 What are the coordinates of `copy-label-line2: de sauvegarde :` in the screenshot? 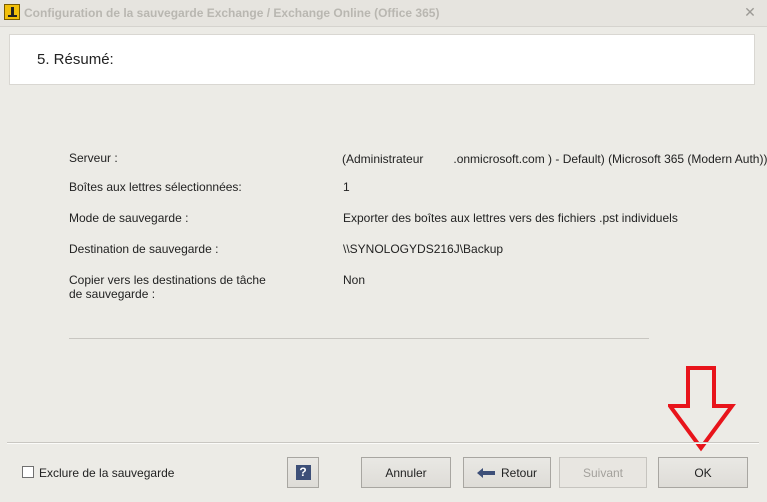 It's located at (112, 294).